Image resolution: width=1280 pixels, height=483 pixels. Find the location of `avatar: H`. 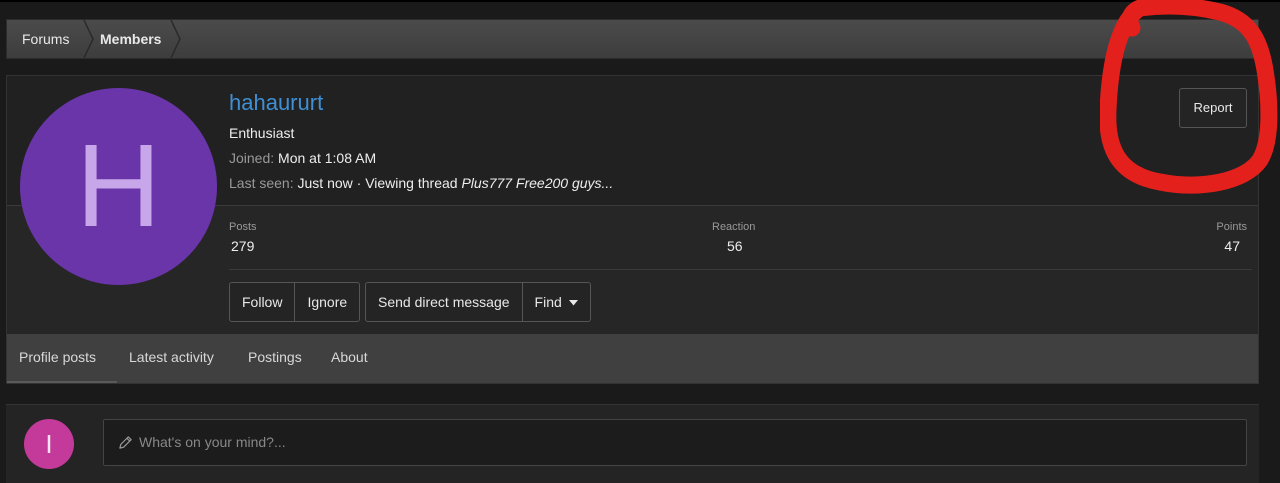

avatar: H is located at coordinates (118, 186).